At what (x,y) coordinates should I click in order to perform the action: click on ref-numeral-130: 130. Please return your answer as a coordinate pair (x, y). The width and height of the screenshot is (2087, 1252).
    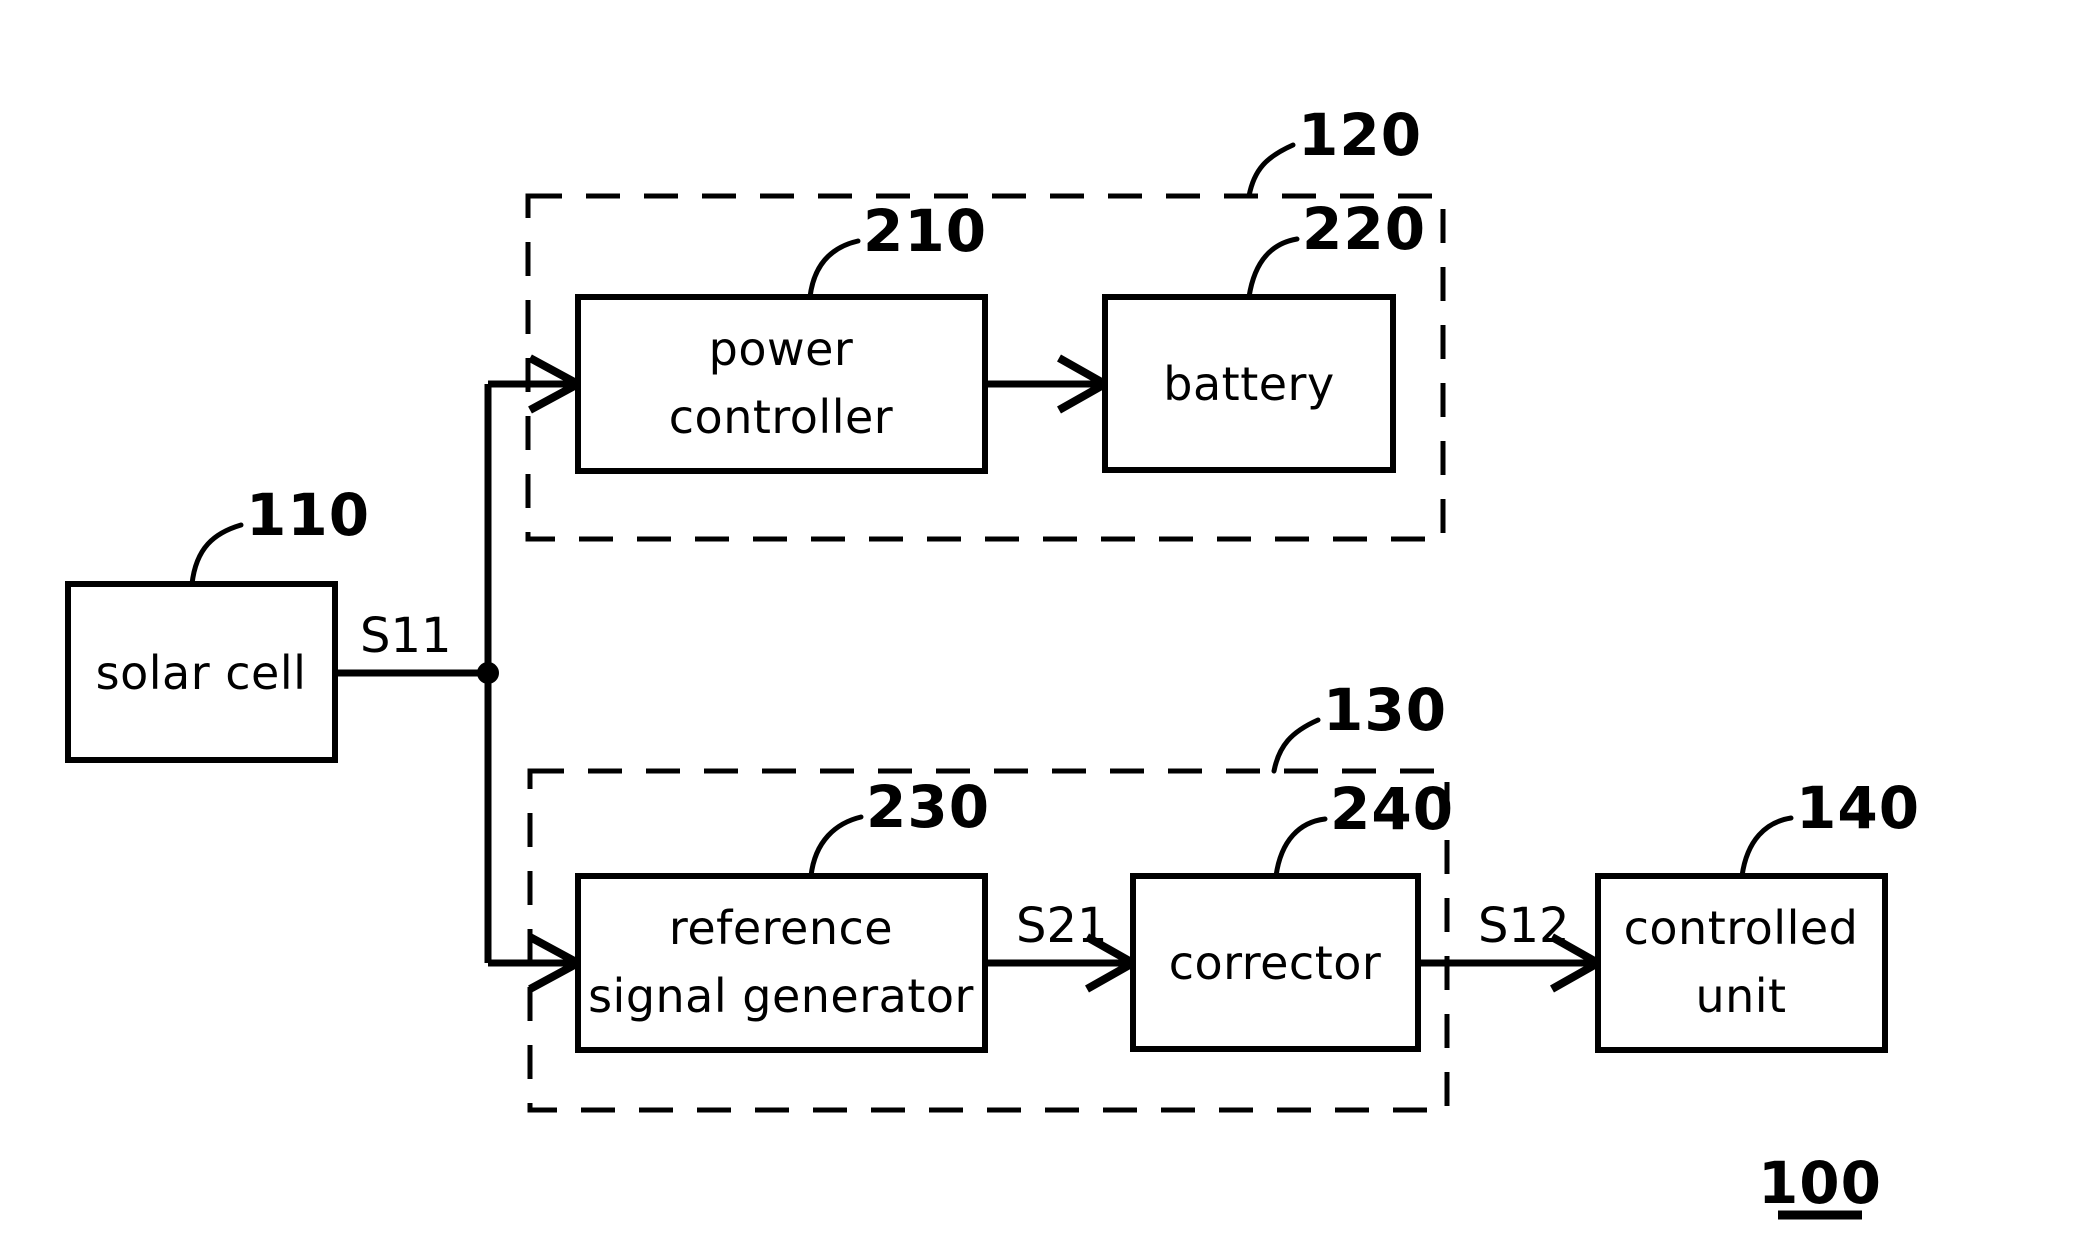
    Looking at the image, I should click on (1385, 710).